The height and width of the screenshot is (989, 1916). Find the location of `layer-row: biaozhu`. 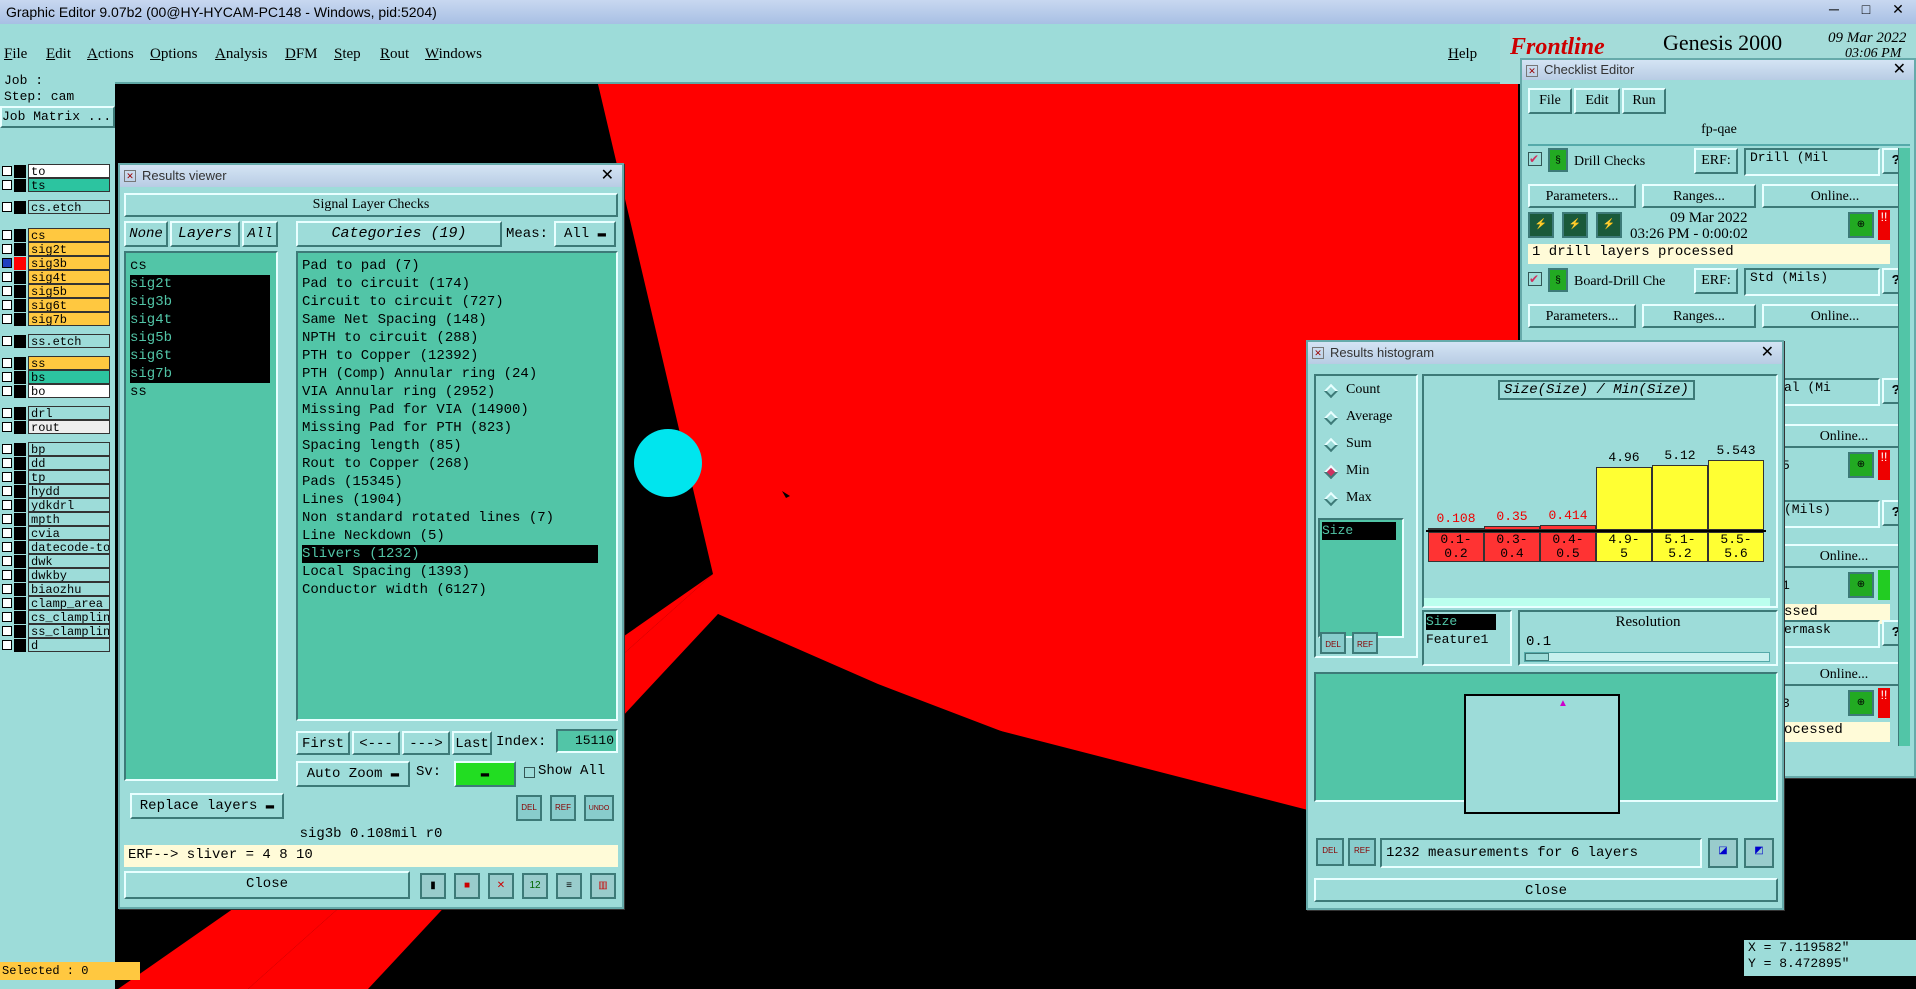

layer-row: biaozhu is located at coordinates (56, 589).